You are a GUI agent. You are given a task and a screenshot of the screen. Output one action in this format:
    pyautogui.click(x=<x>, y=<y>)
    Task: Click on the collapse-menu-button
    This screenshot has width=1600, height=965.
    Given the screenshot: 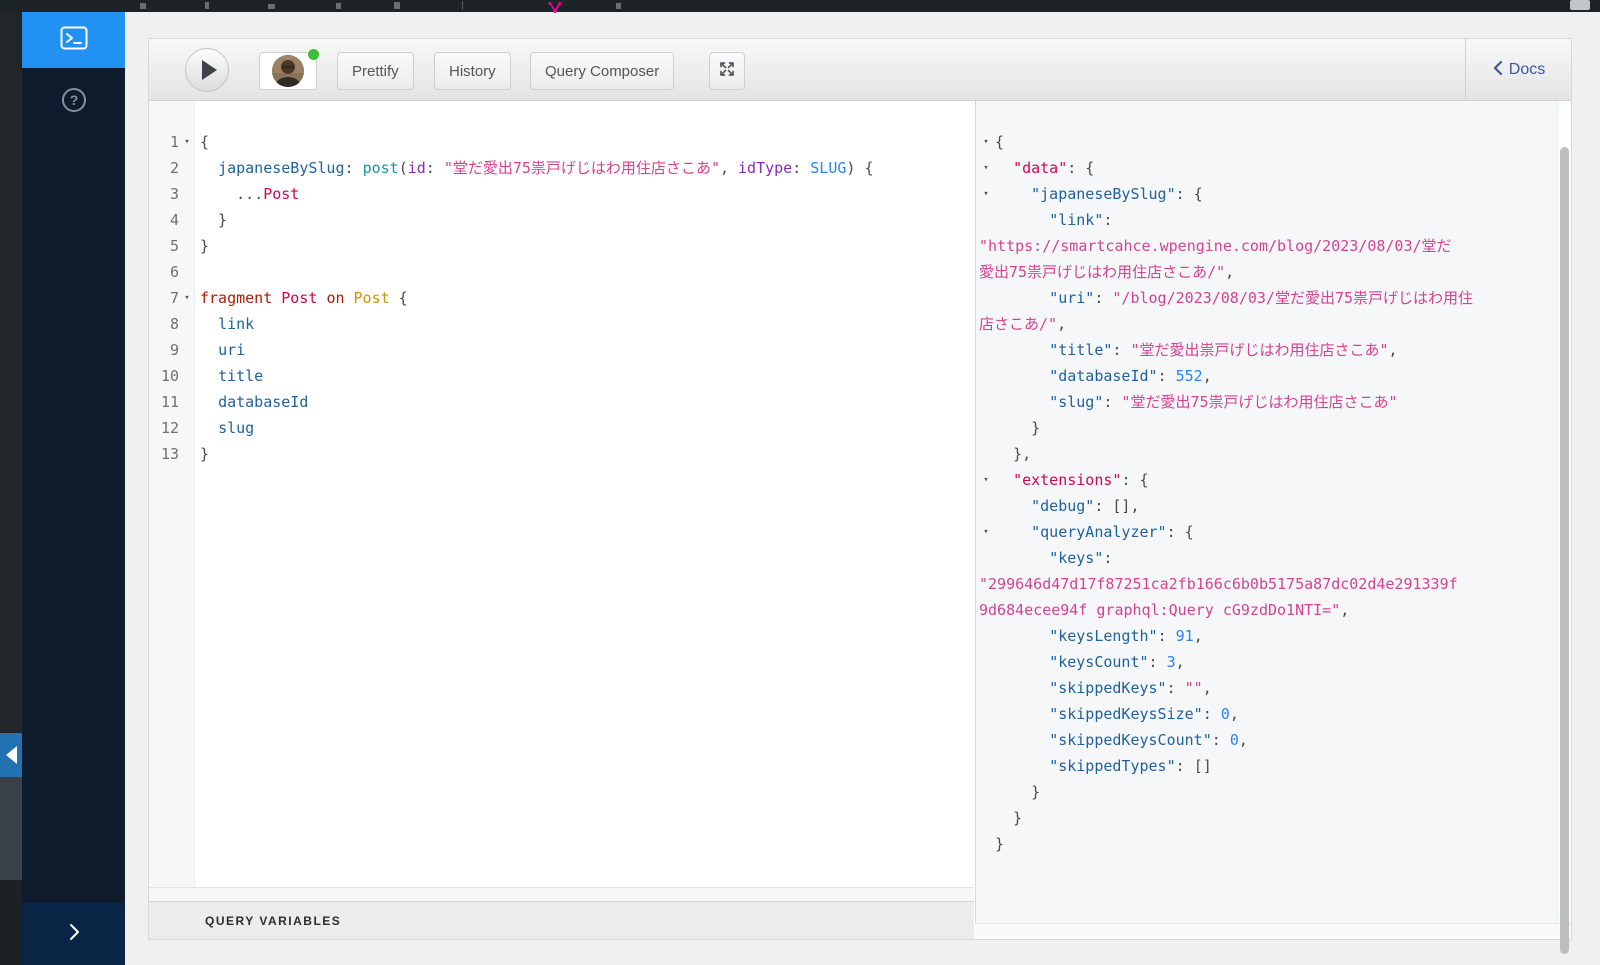 What is the action you would take?
    pyautogui.click(x=11, y=755)
    